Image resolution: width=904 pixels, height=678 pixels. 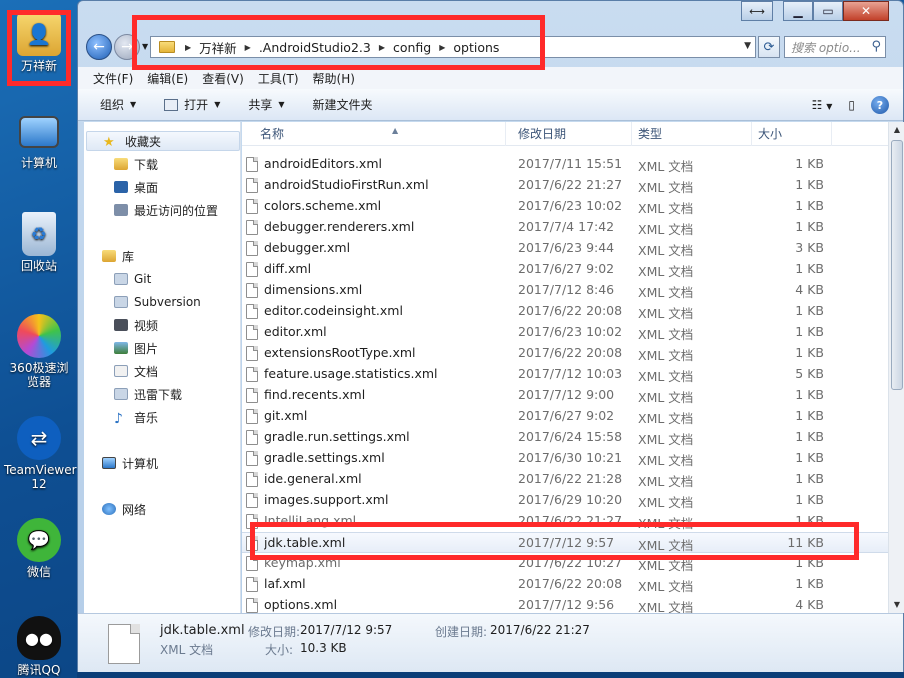 What do you see at coordinates (565, 542) in the screenshot?
I see `file-row: jdk.table.xml 2017/7/12 9:57 XML 文档 11 KB` at bounding box center [565, 542].